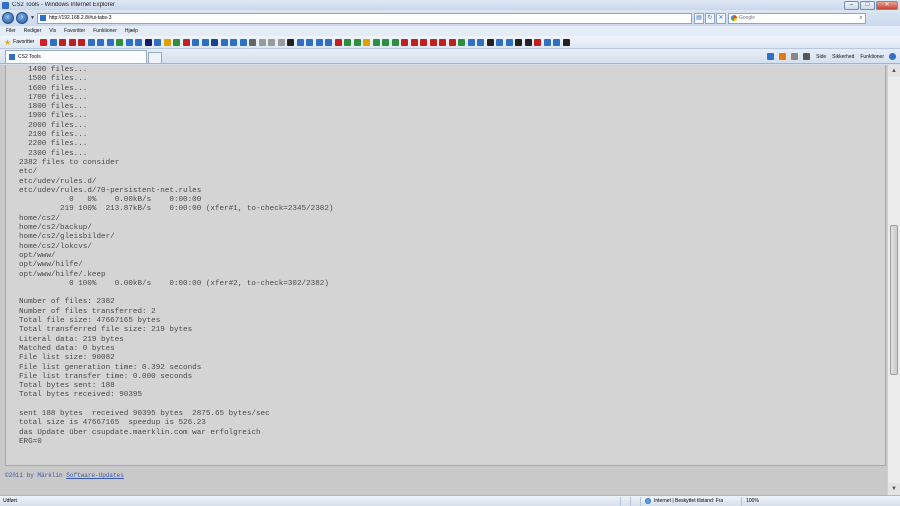  I want to click on tab-label: CS2 Tools, so click(29, 57).